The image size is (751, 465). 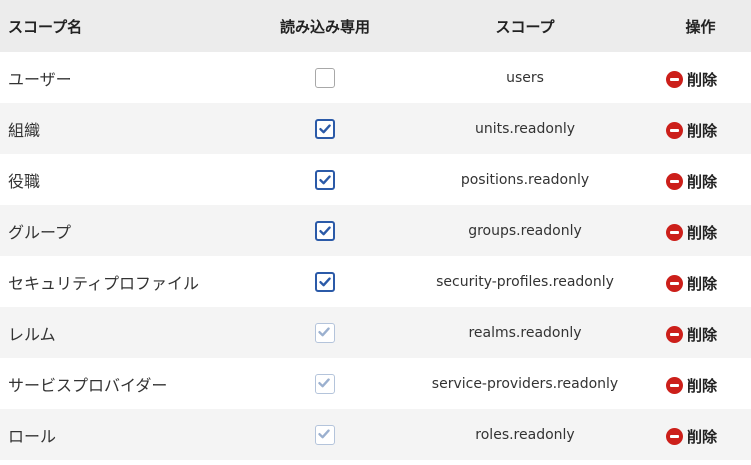 What do you see at coordinates (525, 230) in the screenshot?
I see `scope-value: groups.readonly` at bounding box center [525, 230].